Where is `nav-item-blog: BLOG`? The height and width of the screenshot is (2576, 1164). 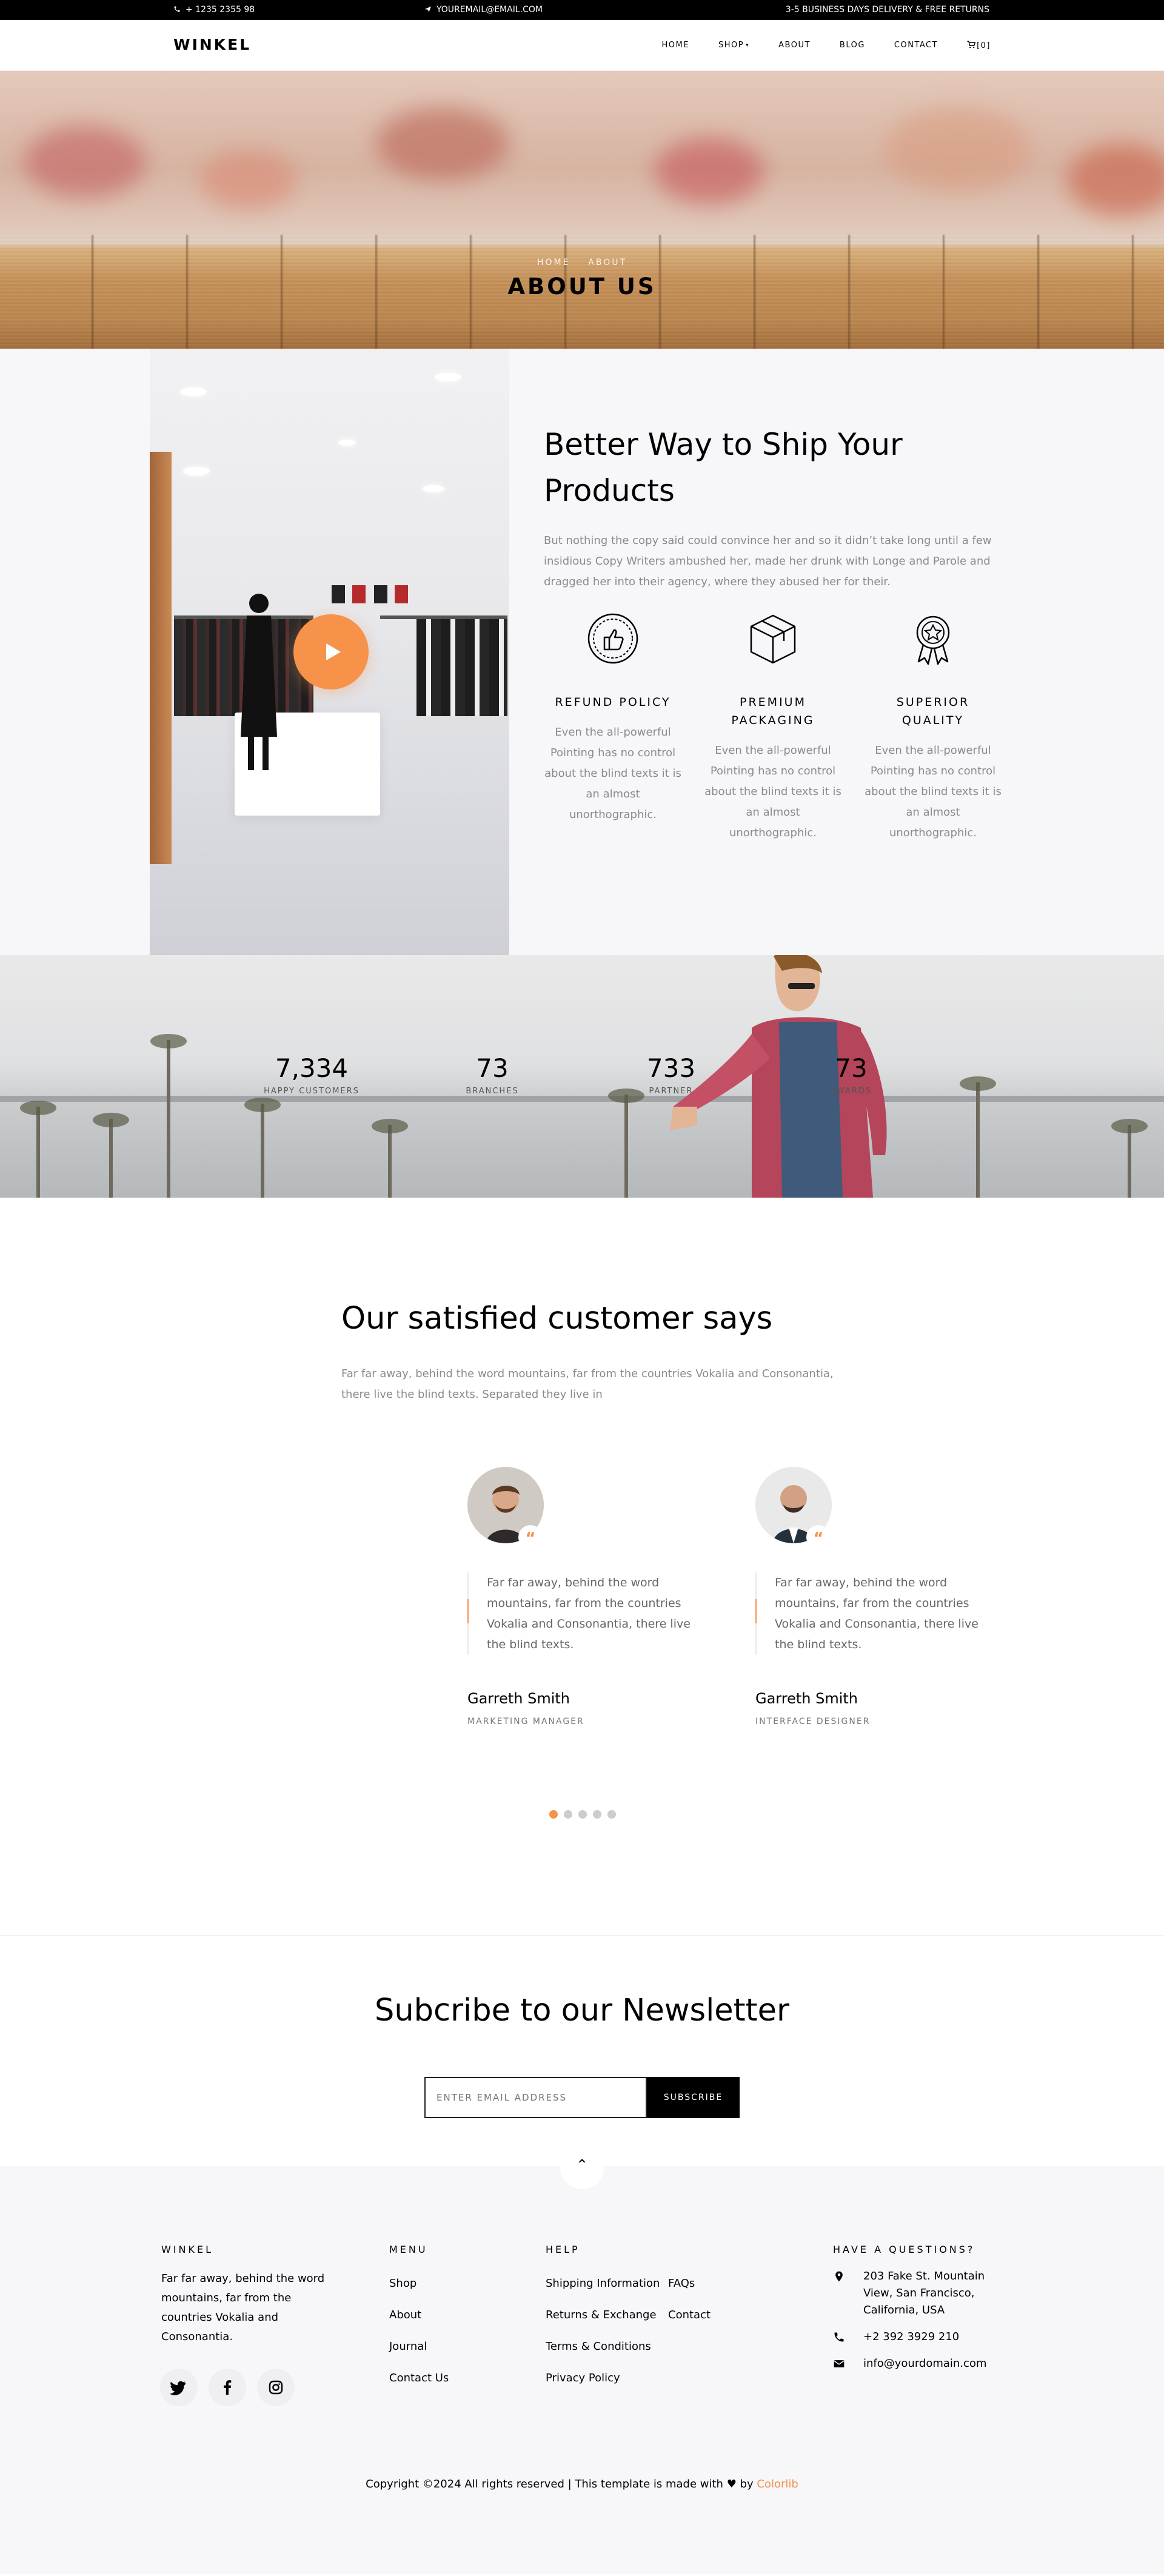
nav-item-blog: BLOG is located at coordinates (852, 45).